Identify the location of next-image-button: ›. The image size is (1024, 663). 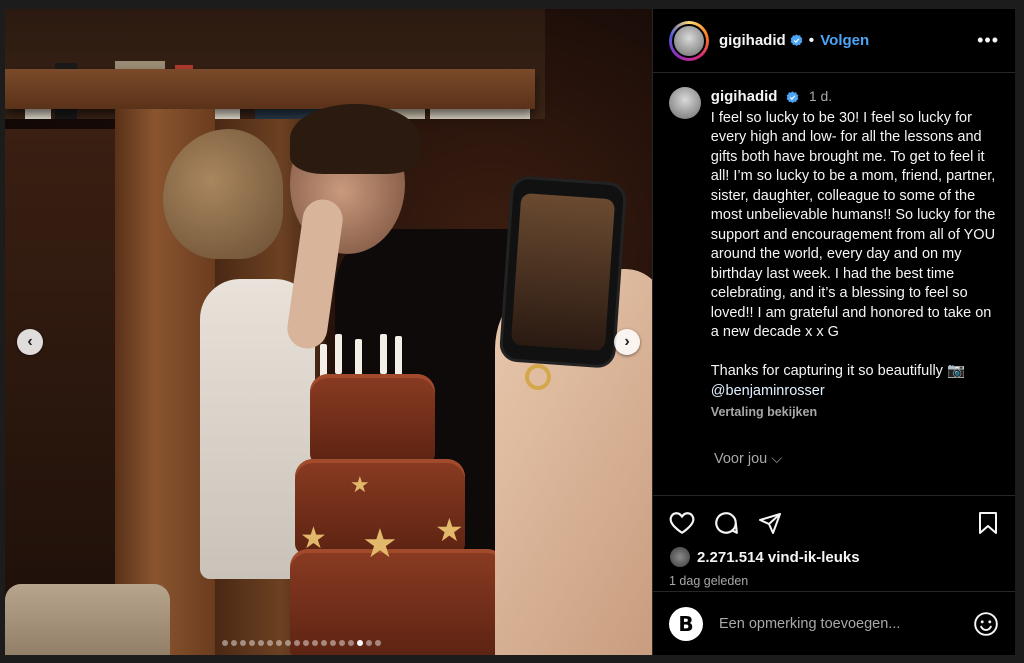
(627, 342).